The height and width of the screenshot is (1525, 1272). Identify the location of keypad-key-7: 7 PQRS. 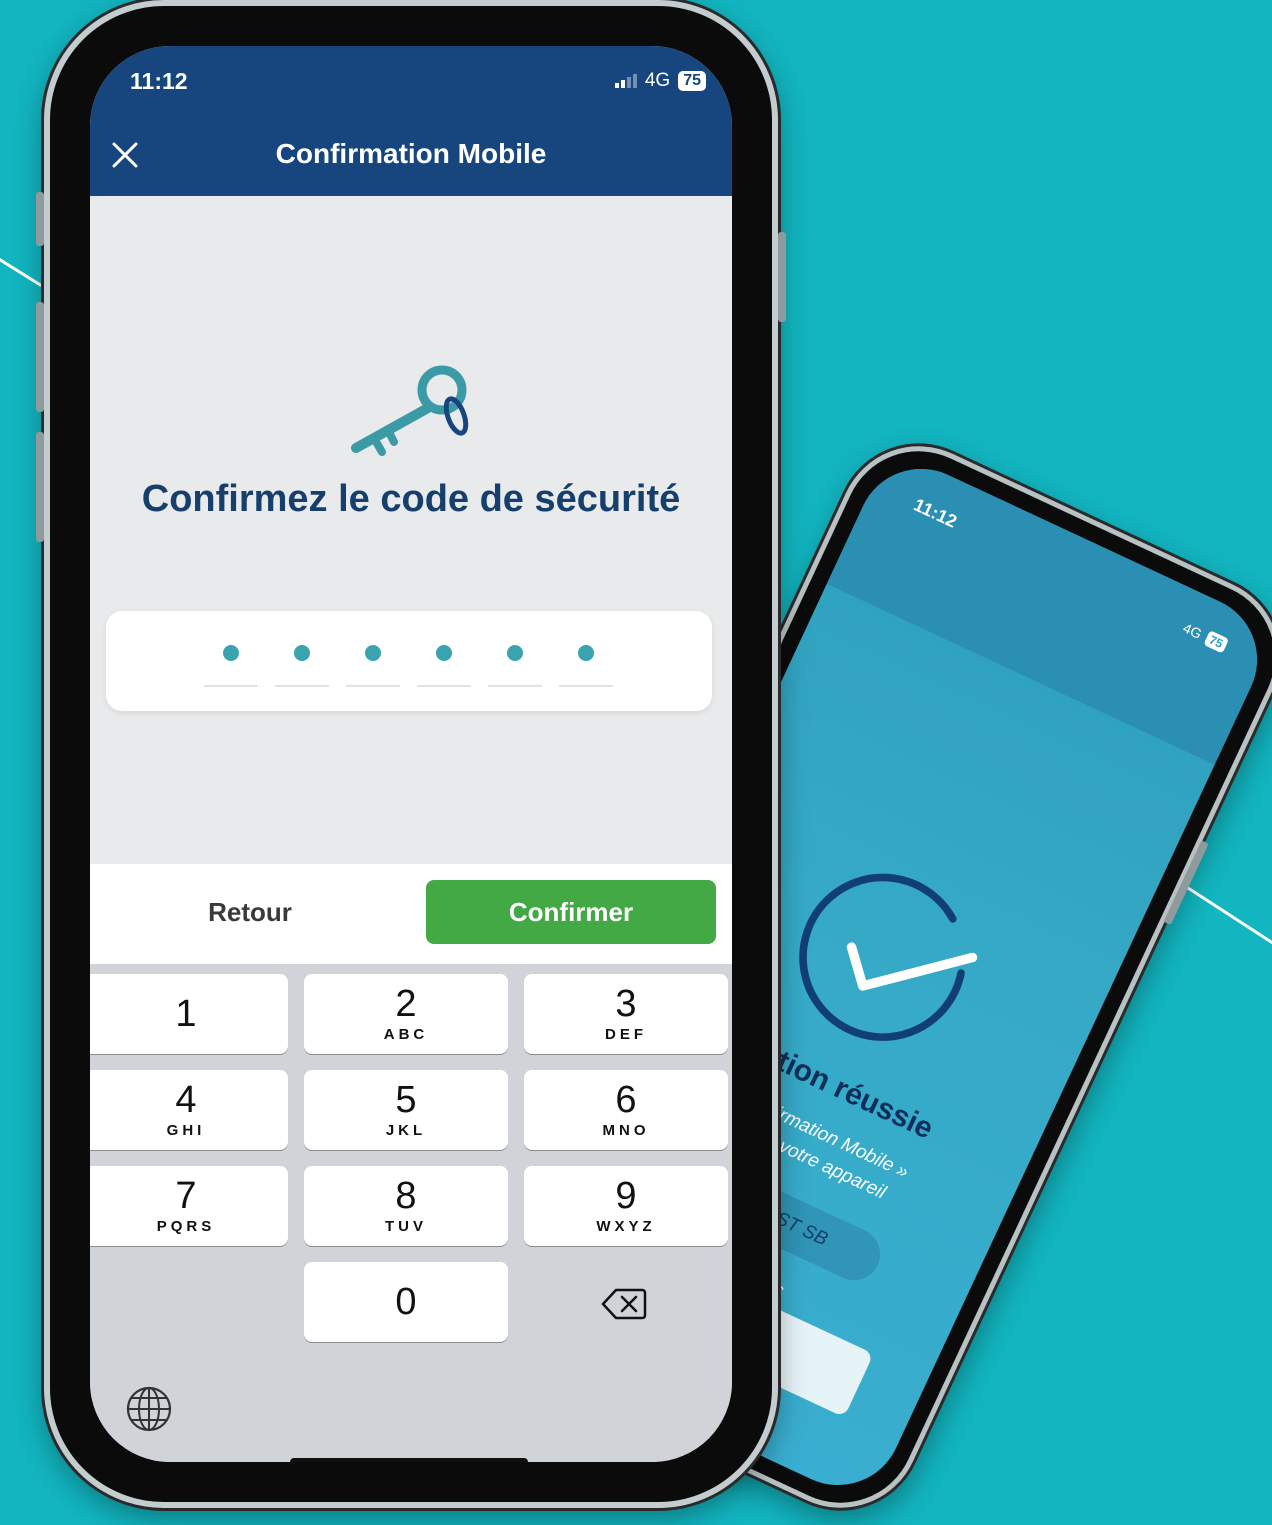
(189, 1206).